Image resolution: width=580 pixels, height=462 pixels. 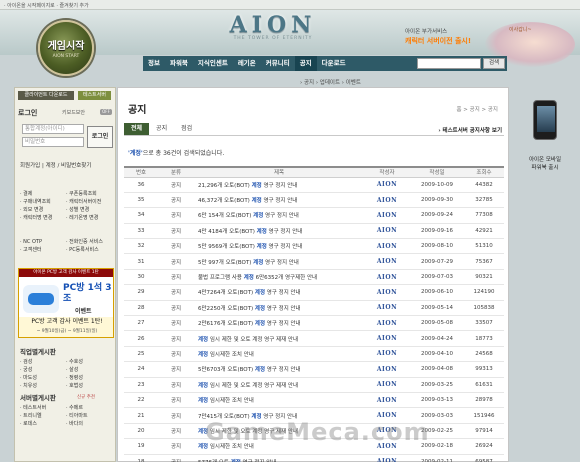 I want to click on top-utility-bar: · 아이온을 시작페이지로 · 즐겨찾기 추가, so click(x=290, y=5).